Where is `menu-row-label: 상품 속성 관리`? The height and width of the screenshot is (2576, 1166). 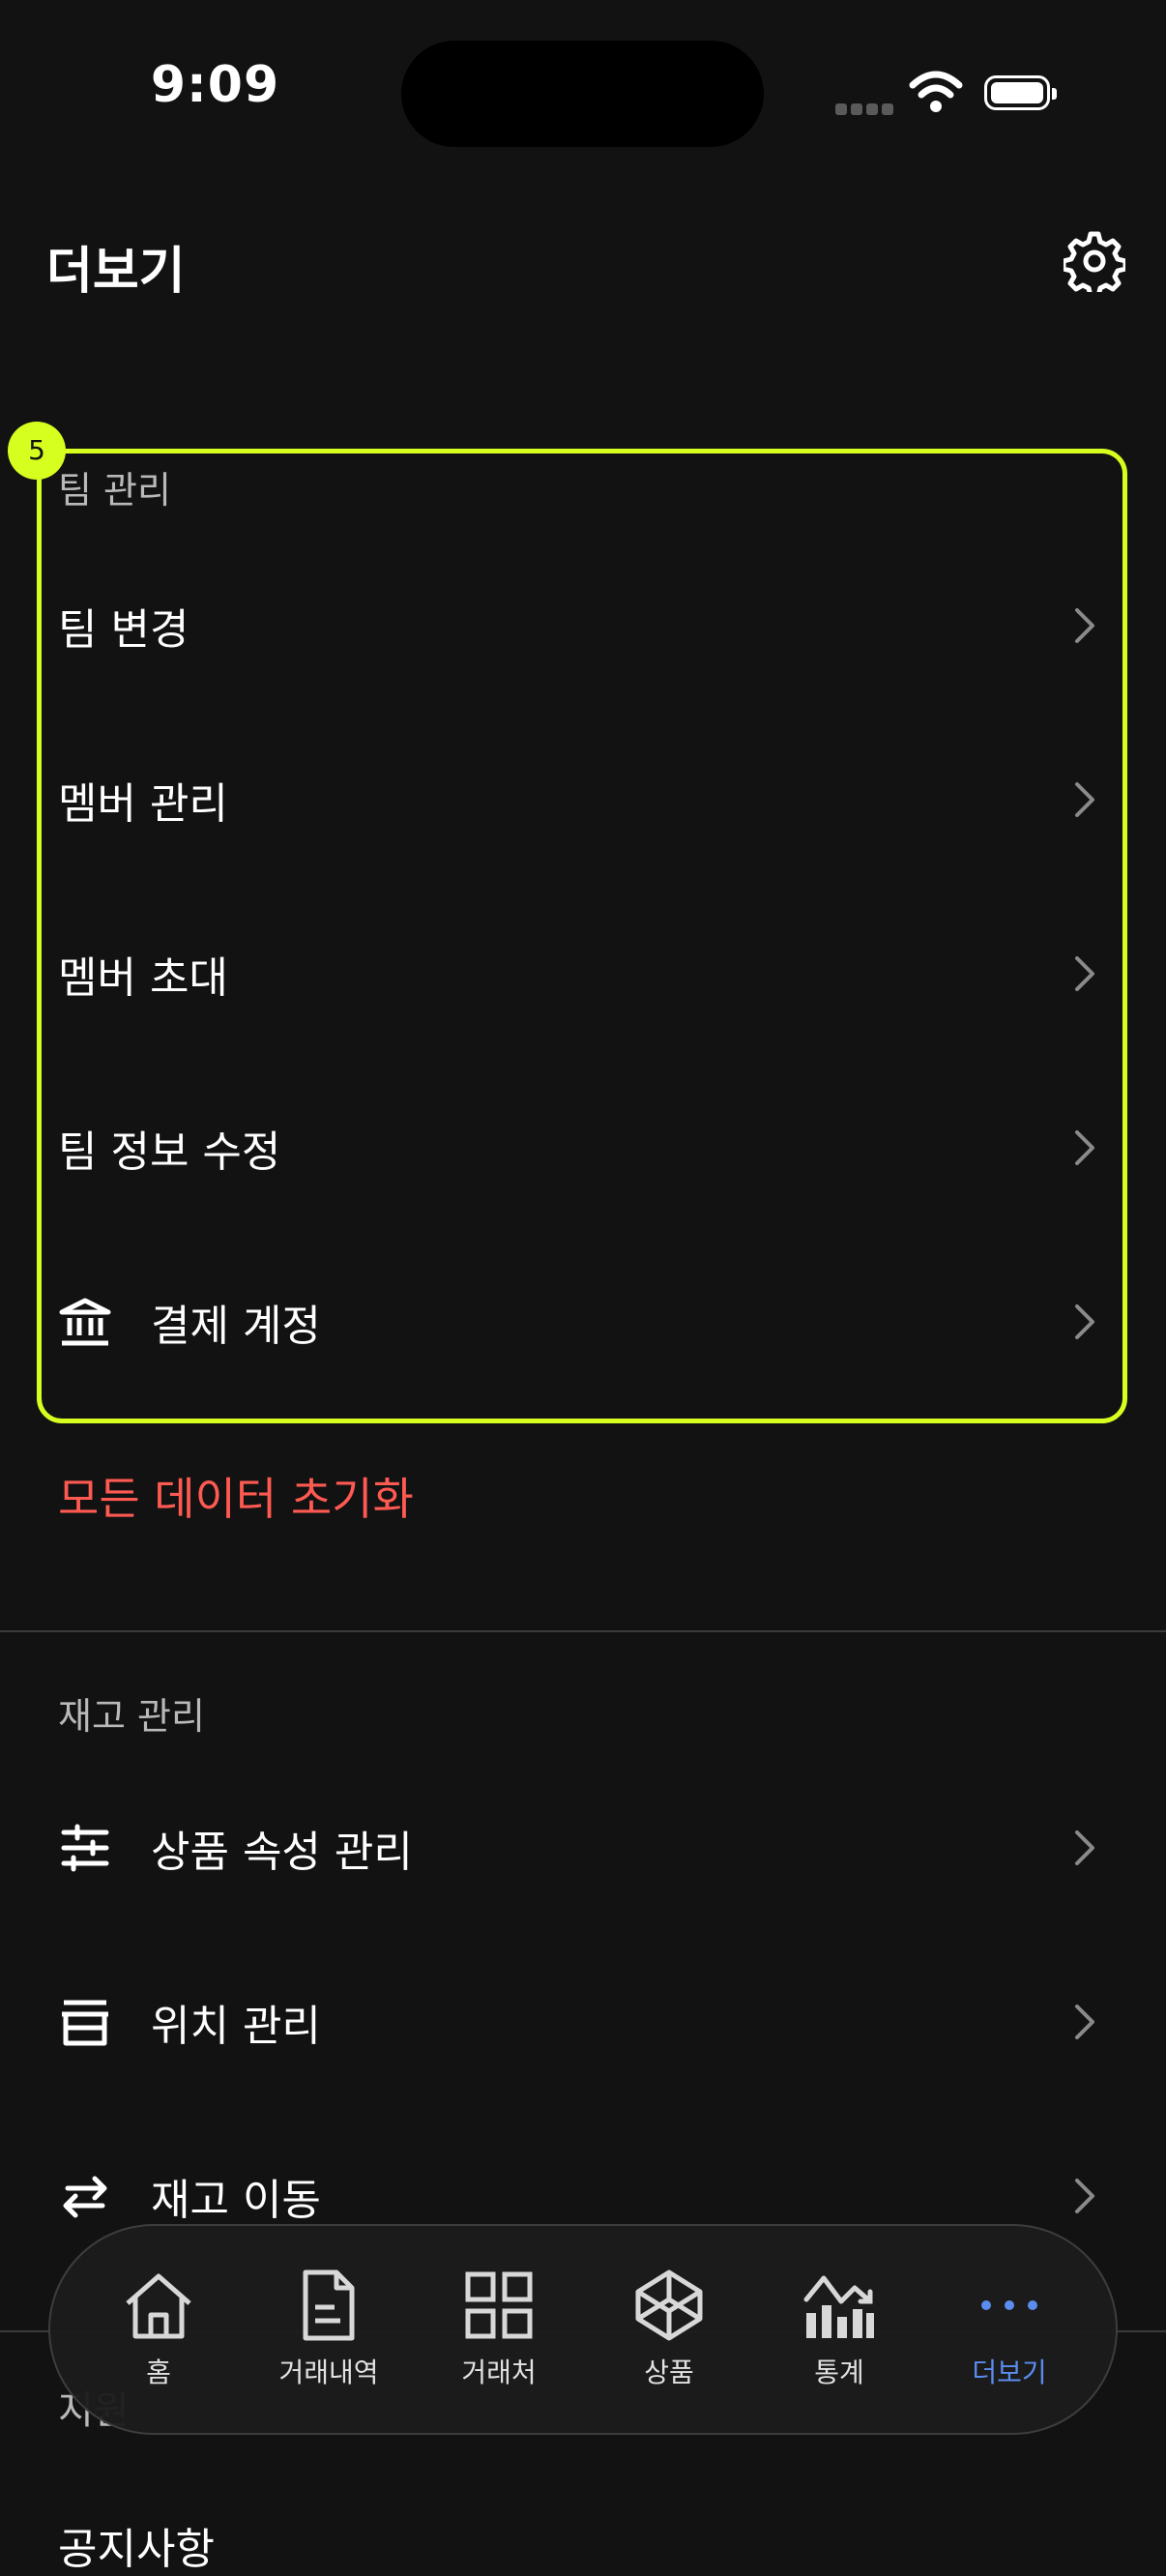 menu-row-label: 상품 속성 관리 is located at coordinates (282, 1852).